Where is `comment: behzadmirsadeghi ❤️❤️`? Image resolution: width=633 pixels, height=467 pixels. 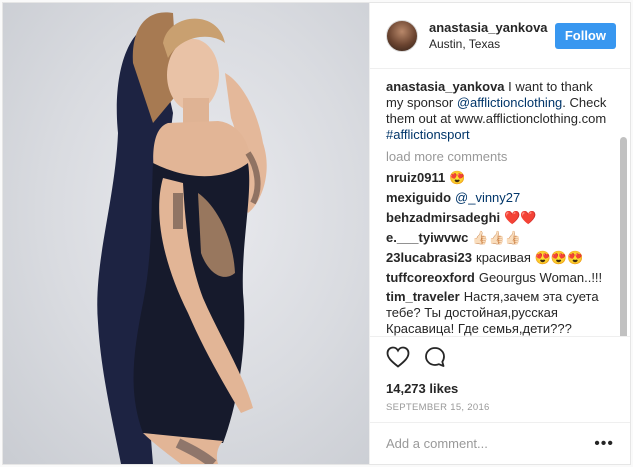 comment: behzadmirsadeghi ❤️❤️ is located at coordinates (502, 218).